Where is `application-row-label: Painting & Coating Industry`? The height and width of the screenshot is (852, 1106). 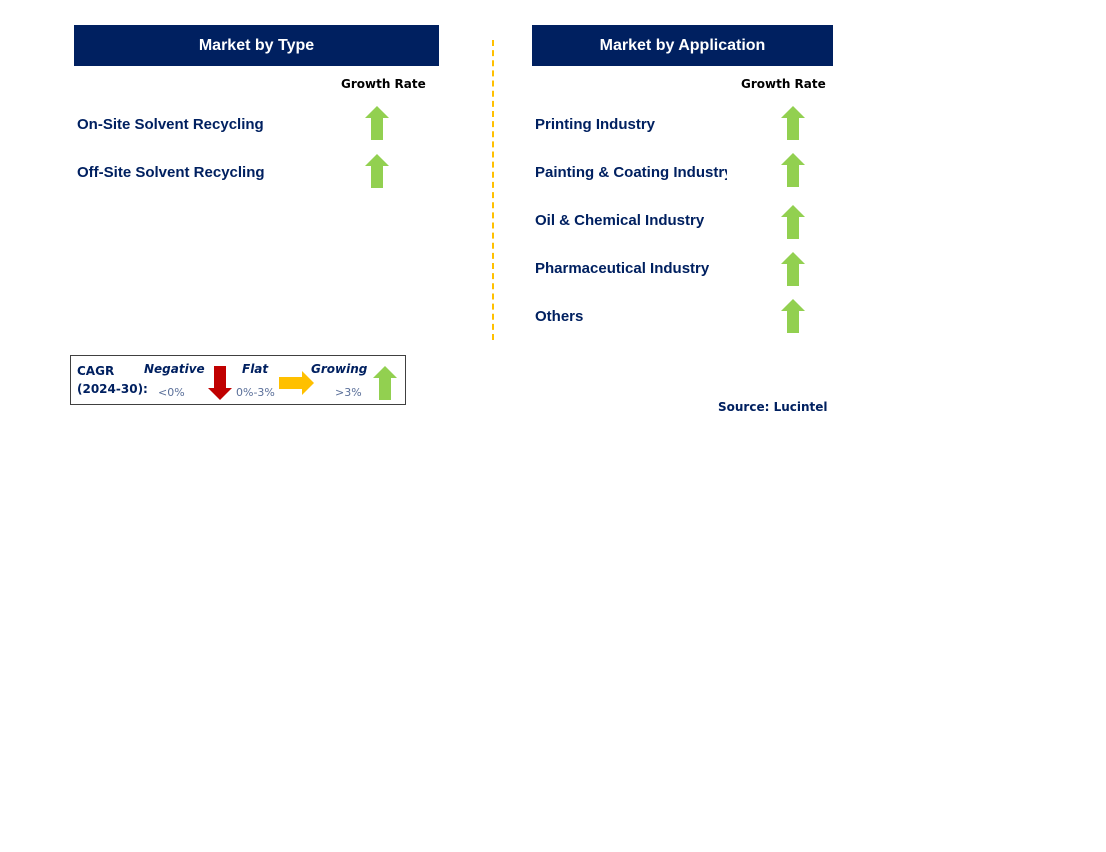 application-row-label: Painting & Coating Industry is located at coordinates (631, 172).